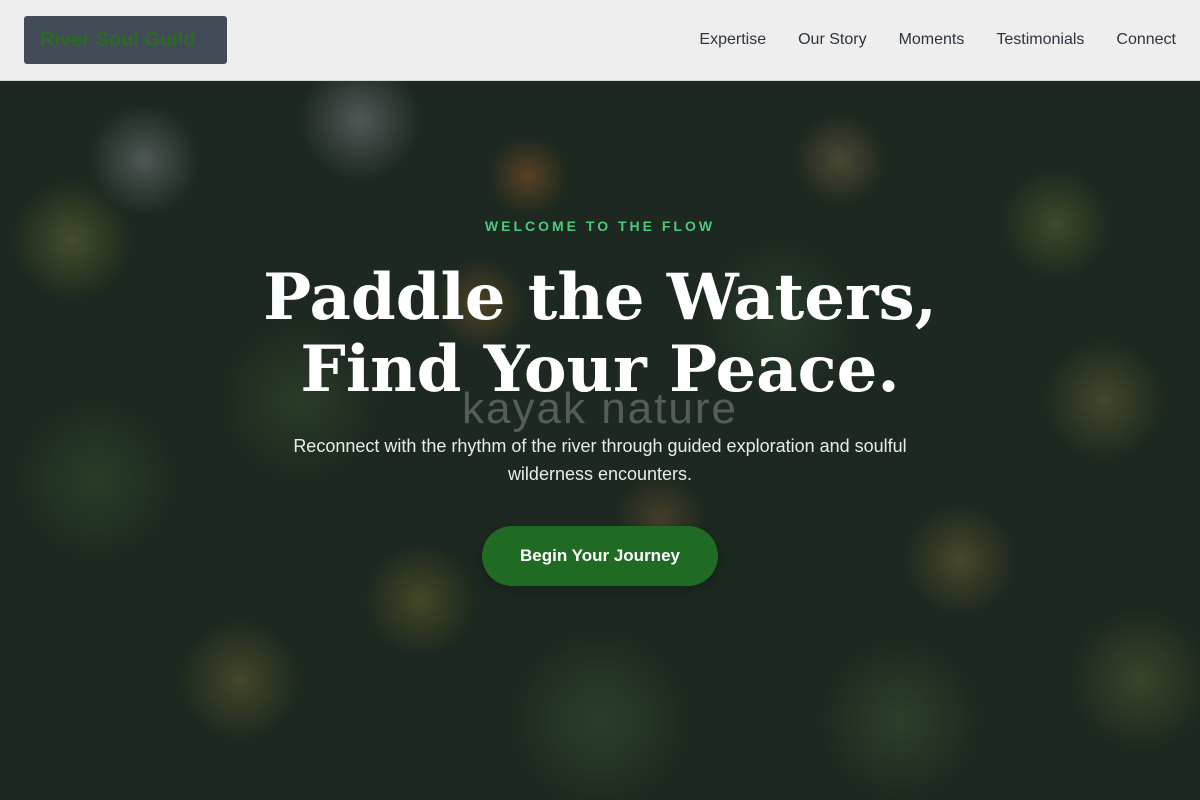 Image resolution: width=1200 pixels, height=800 pixels. What do you see at coordinates (600, 369) in the screenshot?
I see `hero-headline-line-2: Find Your Peace.` at bounding box center [600, 369].